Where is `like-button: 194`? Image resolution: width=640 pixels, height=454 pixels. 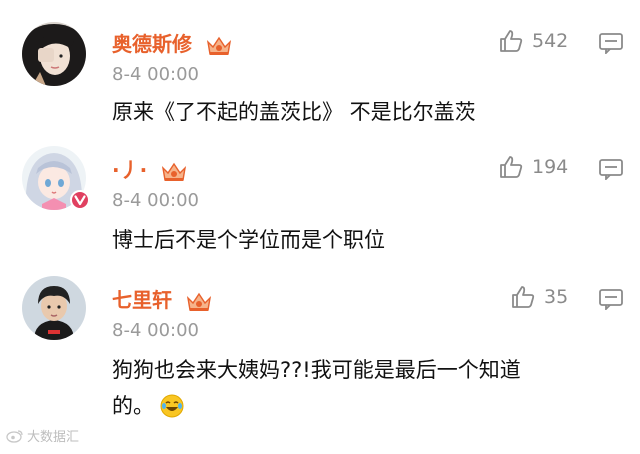 like-button: 194 is located at coordinates (533, 167).